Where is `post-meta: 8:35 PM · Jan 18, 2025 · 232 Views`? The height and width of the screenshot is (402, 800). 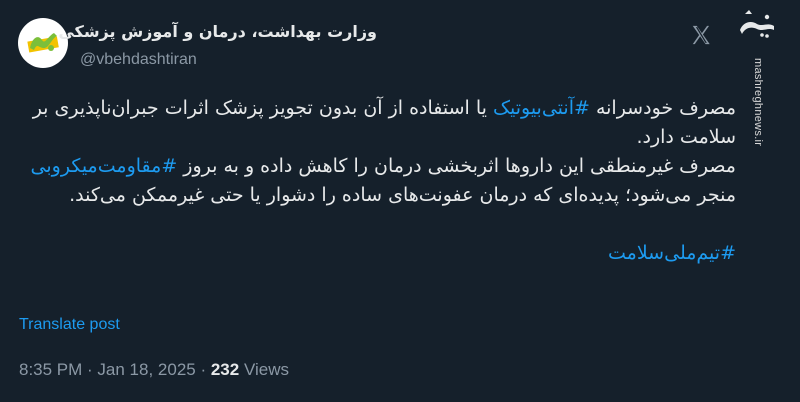 post-meta: 8:35 PM · Jan 18, 2025 · 232 Views is located at coordinates (154, 370).